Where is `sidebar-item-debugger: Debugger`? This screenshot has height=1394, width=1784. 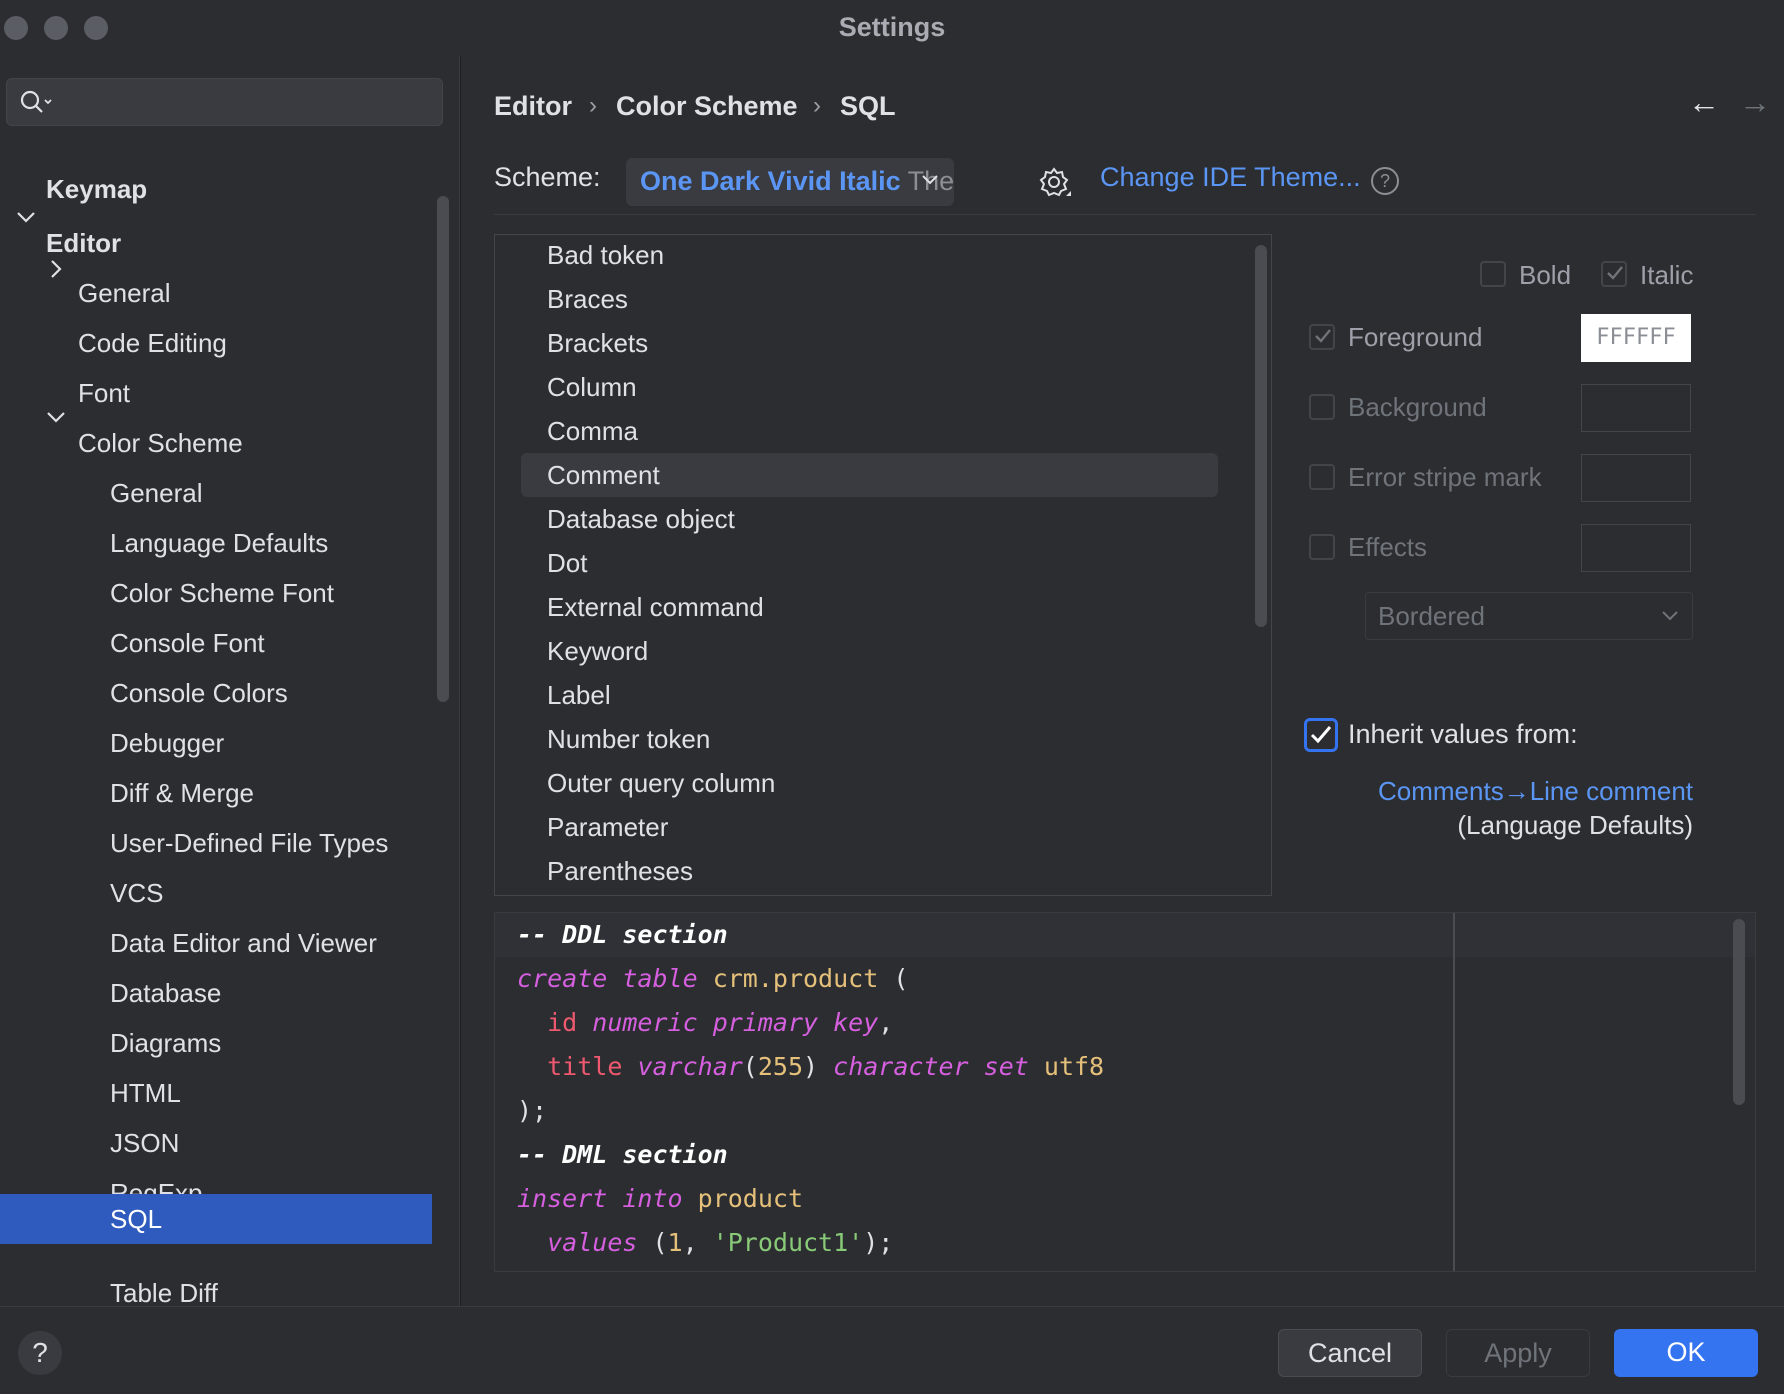
sidebar-item-debugger: Debugger is located at coordinates (167, 743).